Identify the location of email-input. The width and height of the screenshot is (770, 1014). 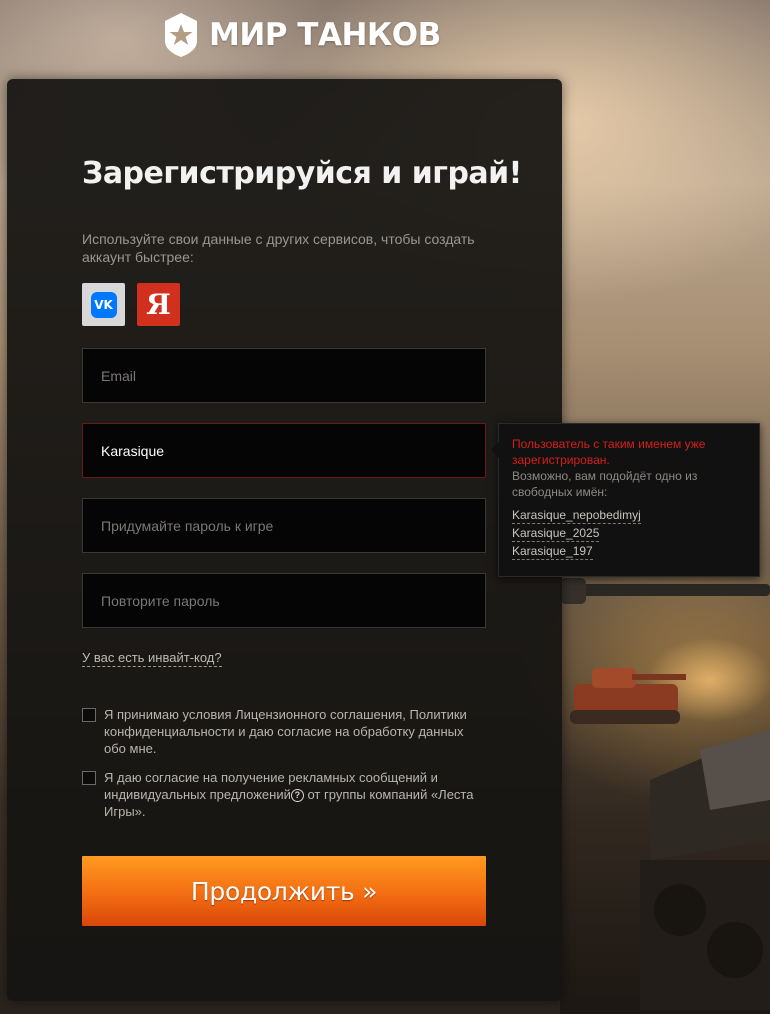
(284, 375).